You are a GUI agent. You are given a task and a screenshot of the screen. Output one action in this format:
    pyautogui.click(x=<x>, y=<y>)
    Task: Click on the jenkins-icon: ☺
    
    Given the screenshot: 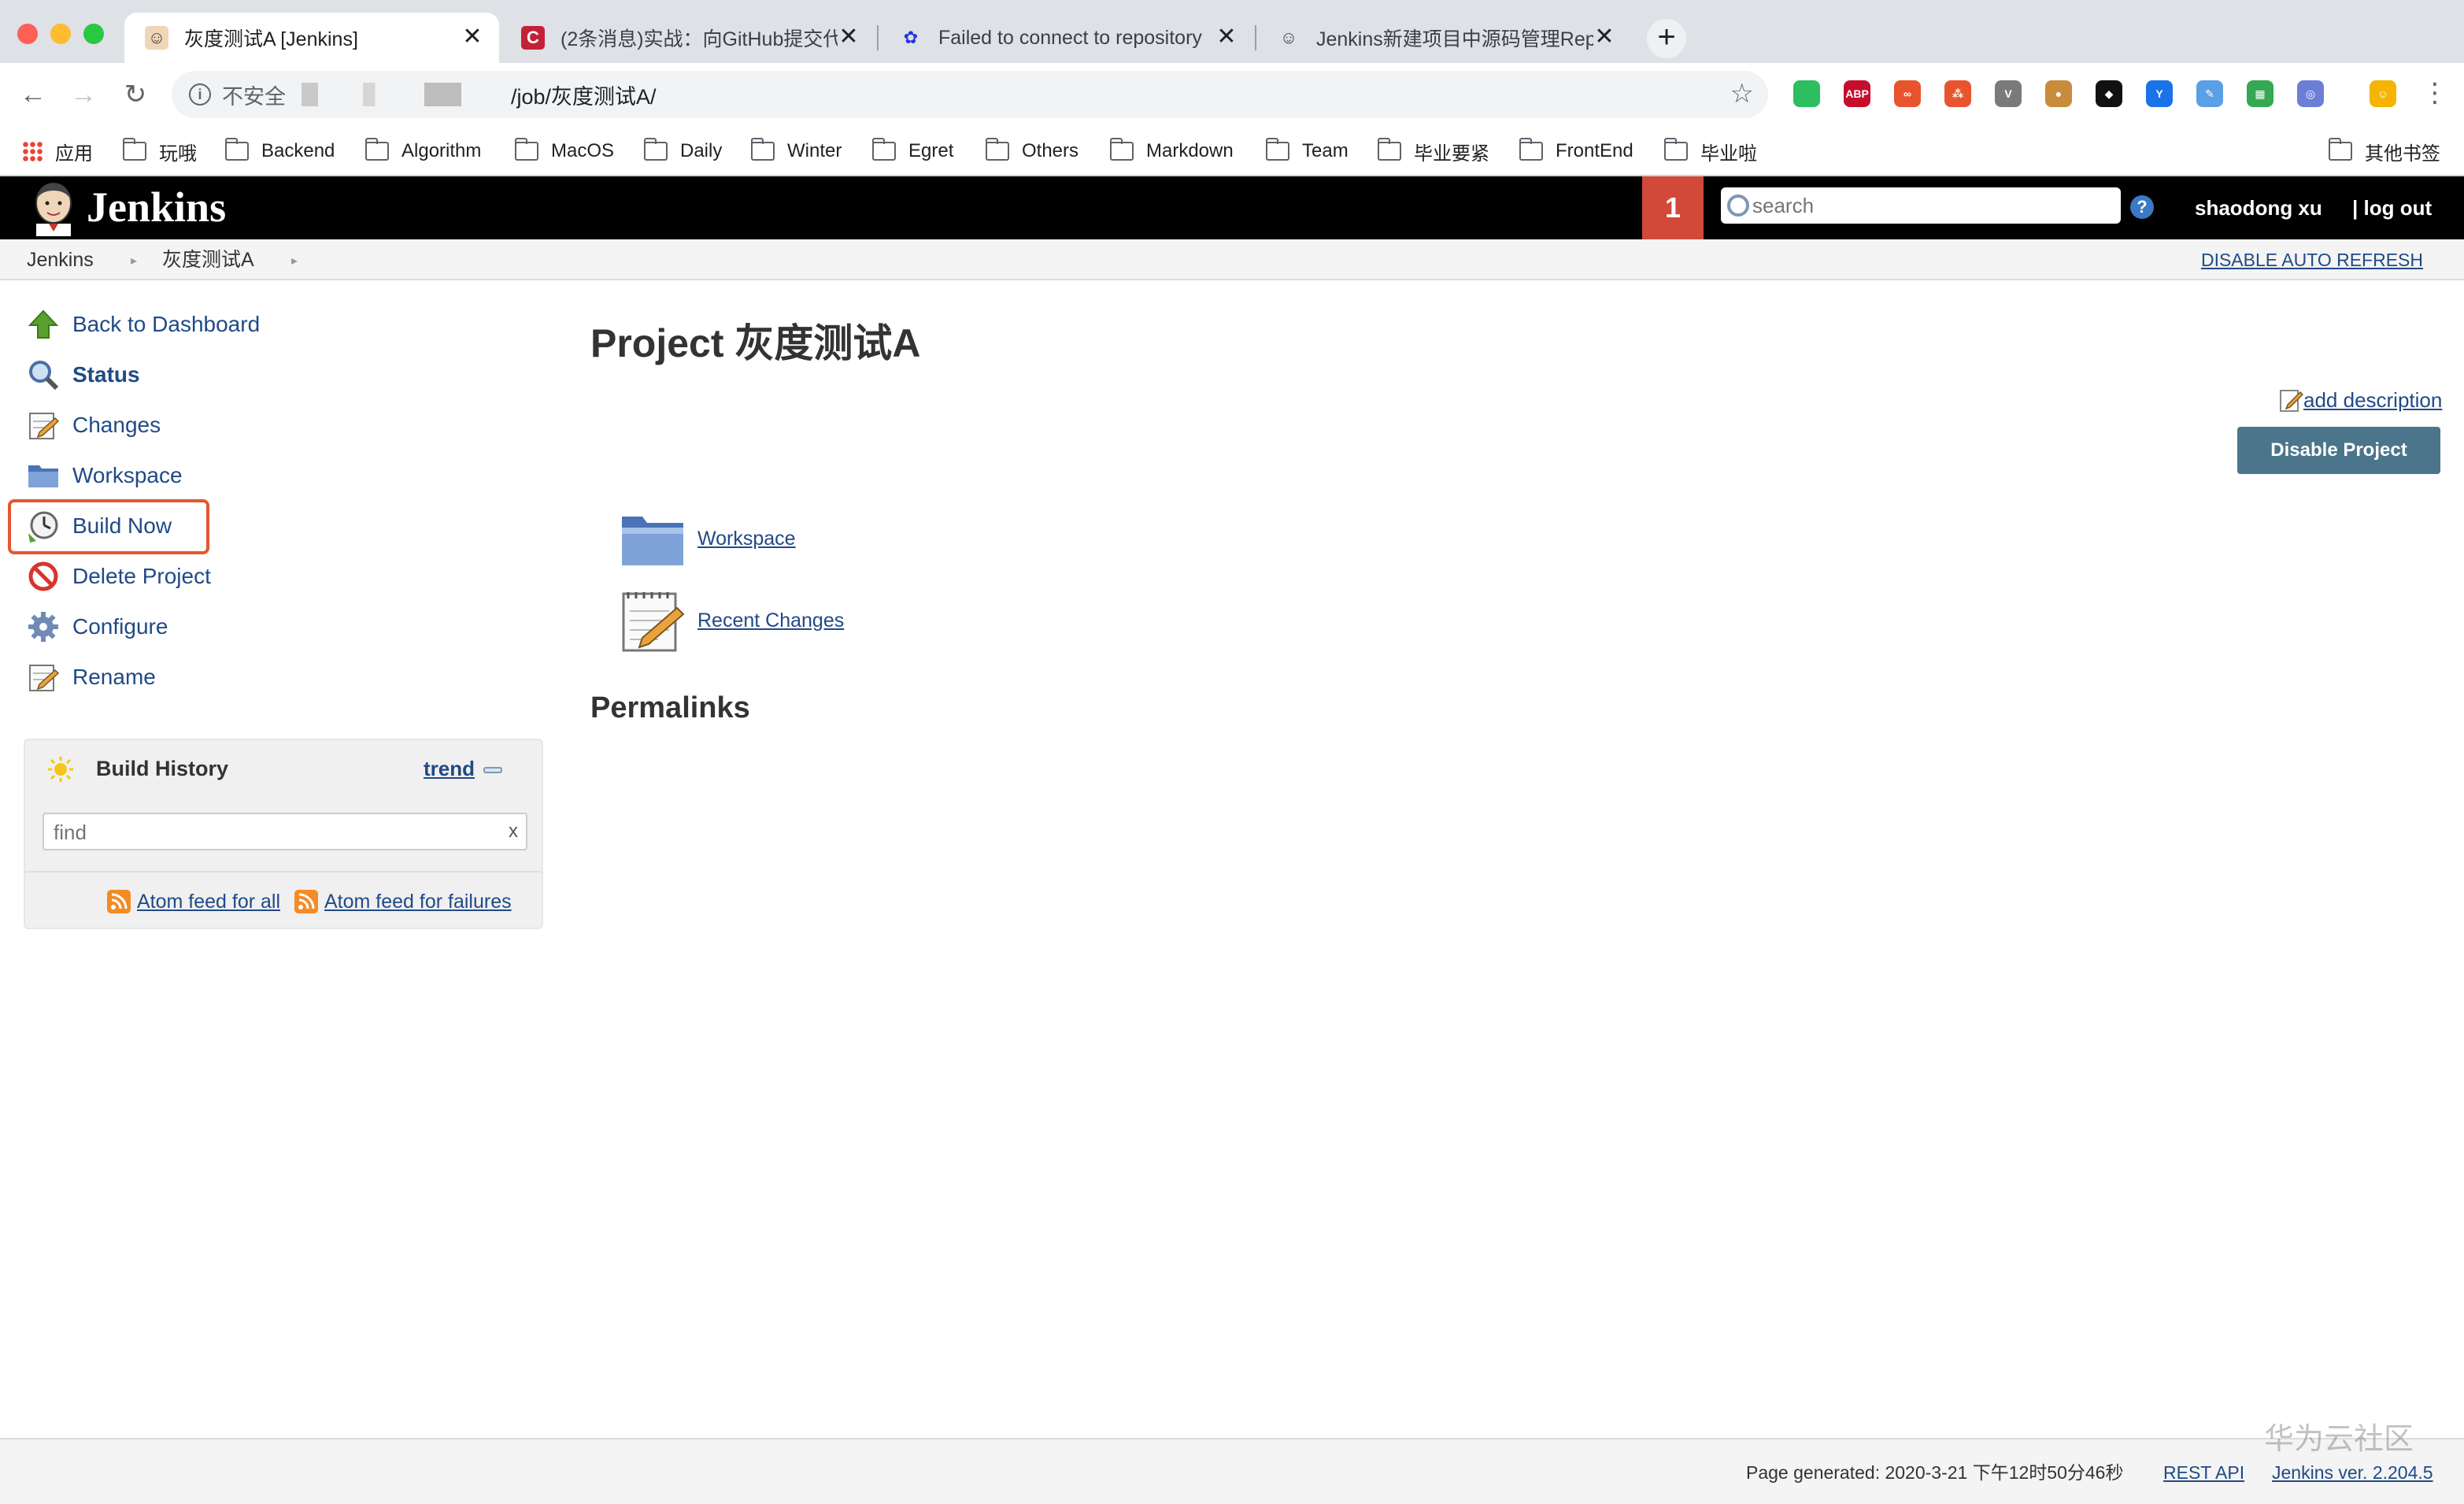 What is the action you would take?
    pyautogui.click(x=156, y=38)
    